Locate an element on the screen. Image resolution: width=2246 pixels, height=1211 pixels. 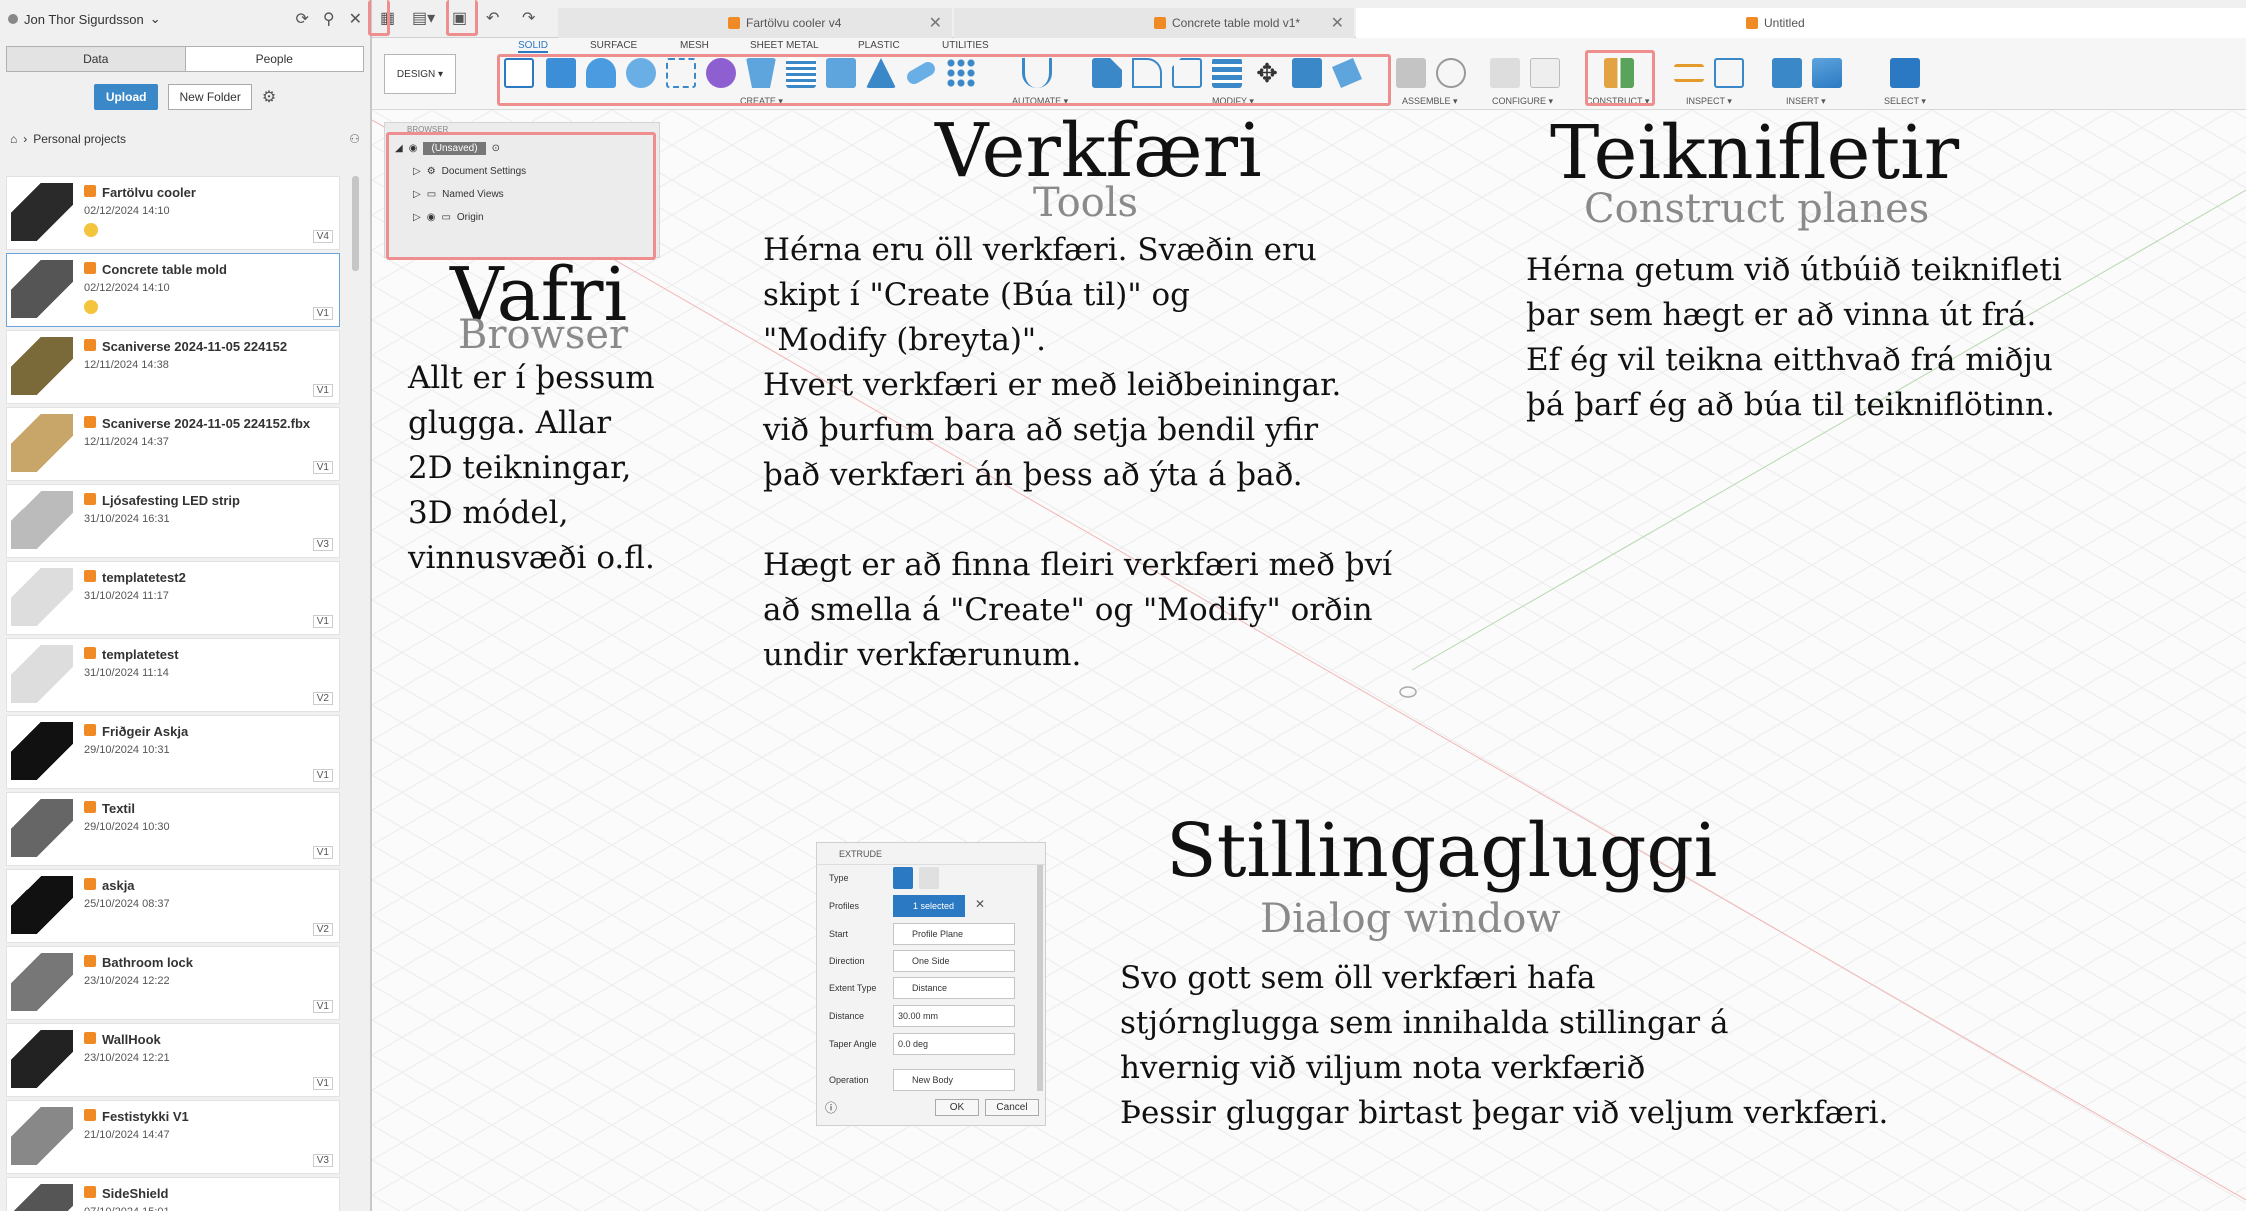
file-menu-icon: ▤▾ is located at coordinates (423, 18).